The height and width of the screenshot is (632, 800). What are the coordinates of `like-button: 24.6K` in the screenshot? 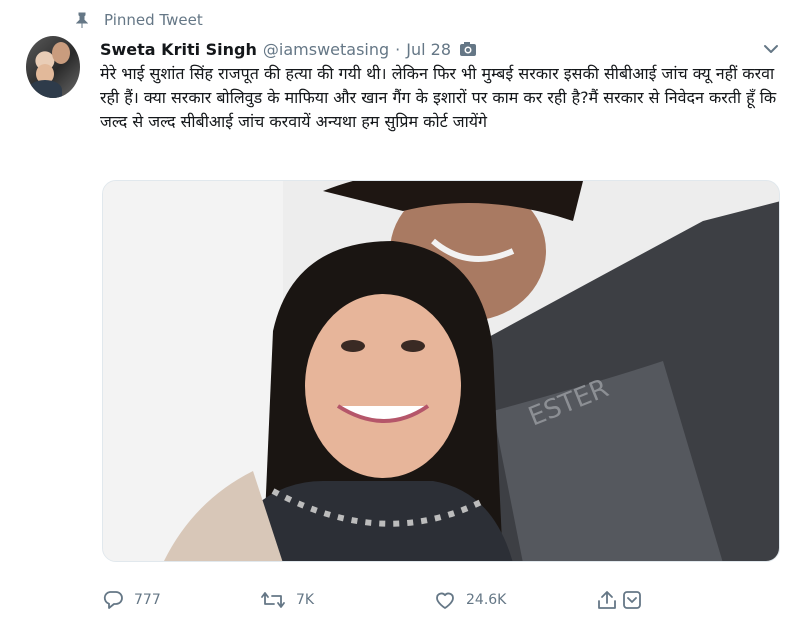 It's located at (470, 600).